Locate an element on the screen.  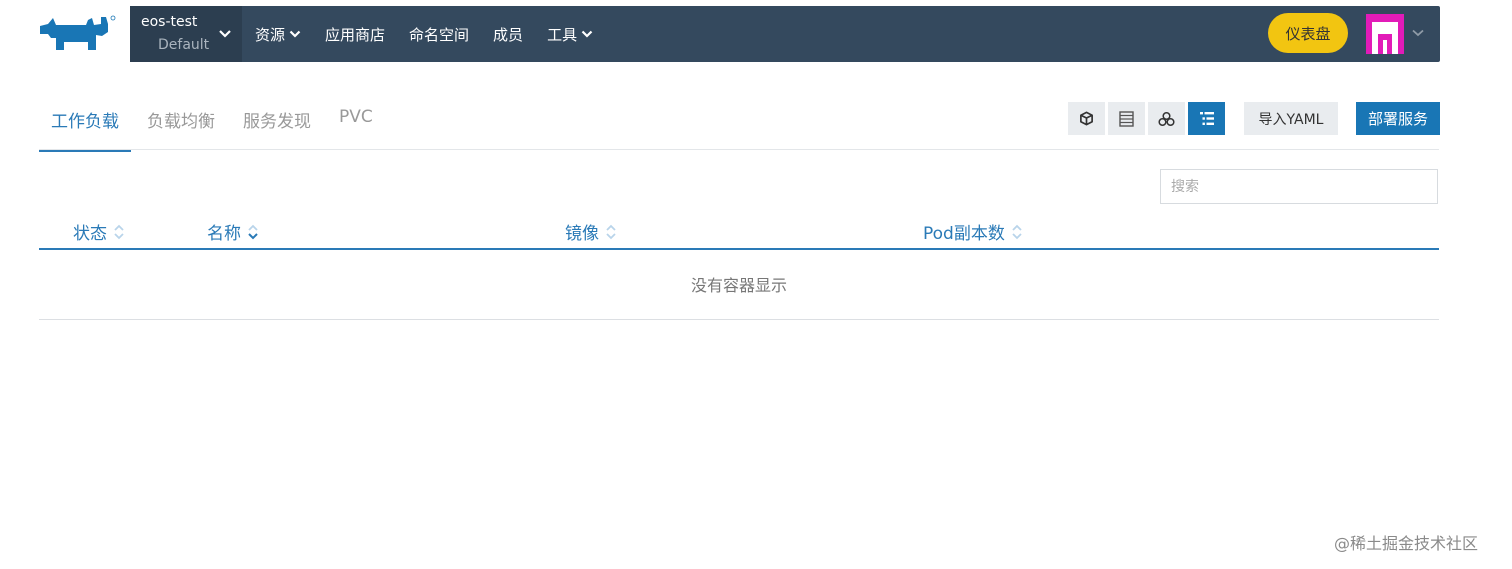
cube-icon is located at coordinates (1086, 118).